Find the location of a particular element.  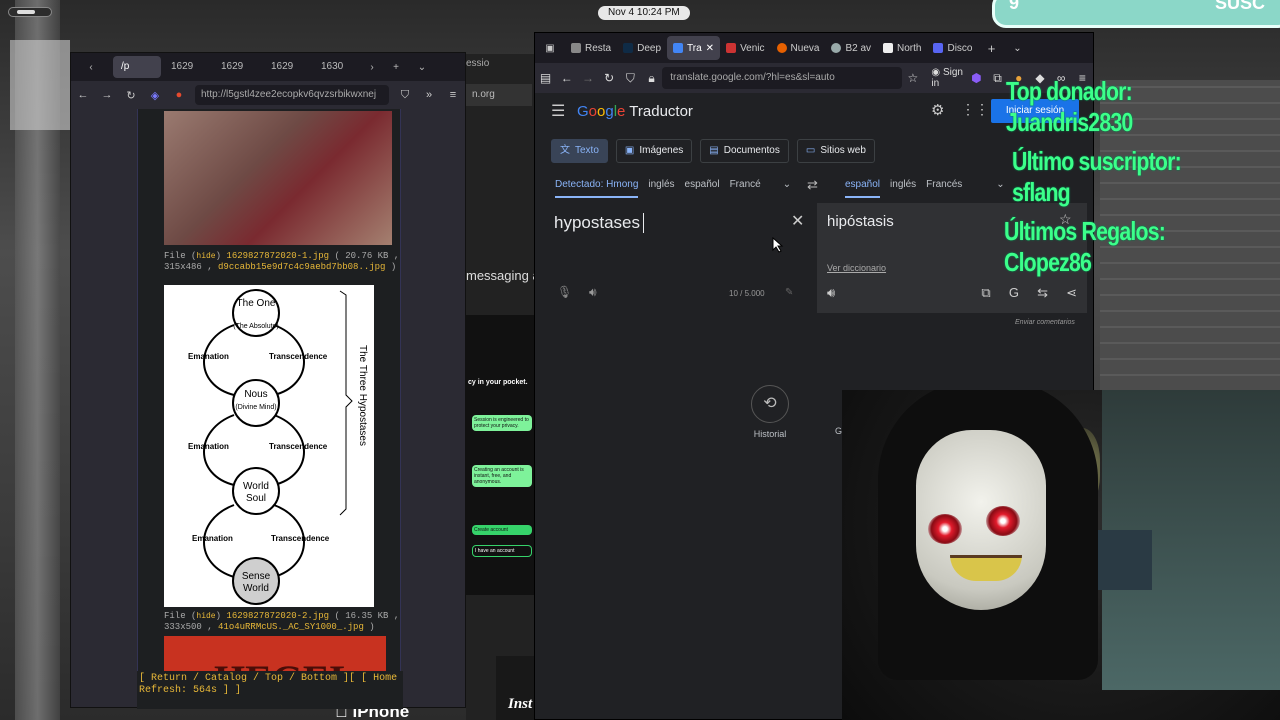

close-tab-icon: ✕ is located at coordinates (710, 48).